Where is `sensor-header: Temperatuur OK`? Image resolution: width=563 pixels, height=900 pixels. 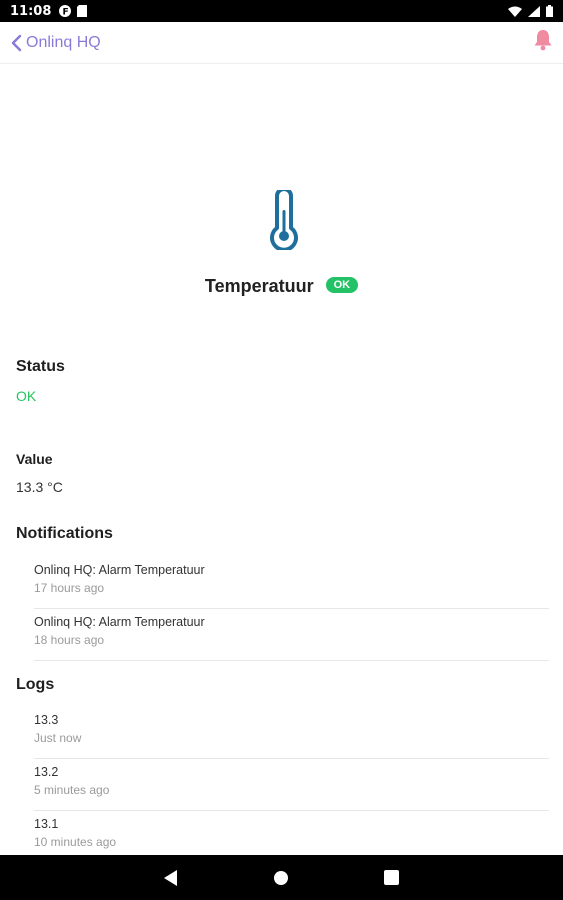 sensor-header: Temperatuur OK is located at coordinates (281, 286).